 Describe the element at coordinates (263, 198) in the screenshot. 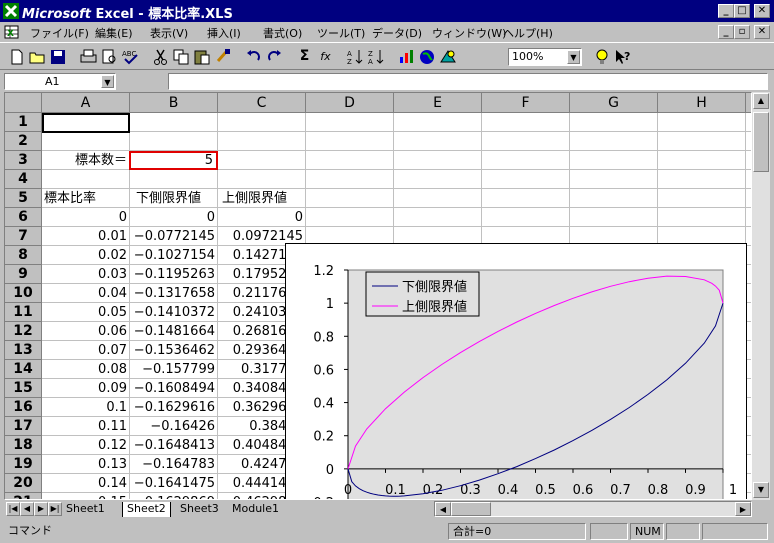

I see `cell-c5: 上側限界値` at that location.